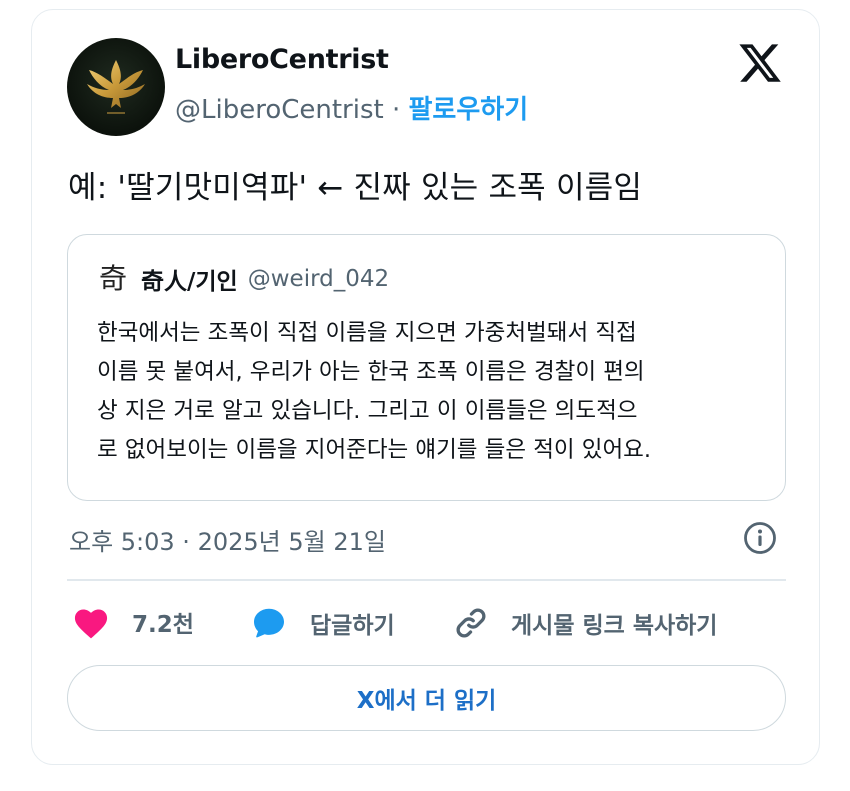 This screenshot has height=791, width=850. What do you see at coordinates (243, 279) in the screenshot?
I see `quoted-tweet-header: 奇 奇人/기인 @weird_042` at bounding box center [243, 279].